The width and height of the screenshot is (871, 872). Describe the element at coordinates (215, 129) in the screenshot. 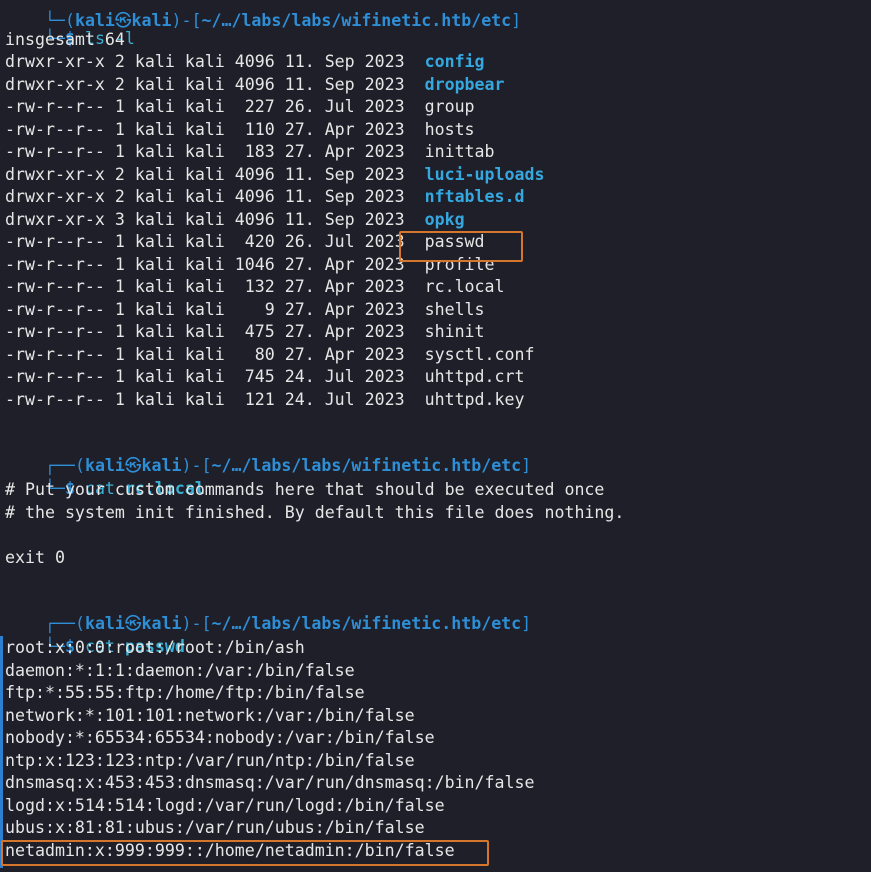

I see `ls-entry-meta: -rw-r--r-- 1 kali kali 110 27. Apr 2023` at that location.